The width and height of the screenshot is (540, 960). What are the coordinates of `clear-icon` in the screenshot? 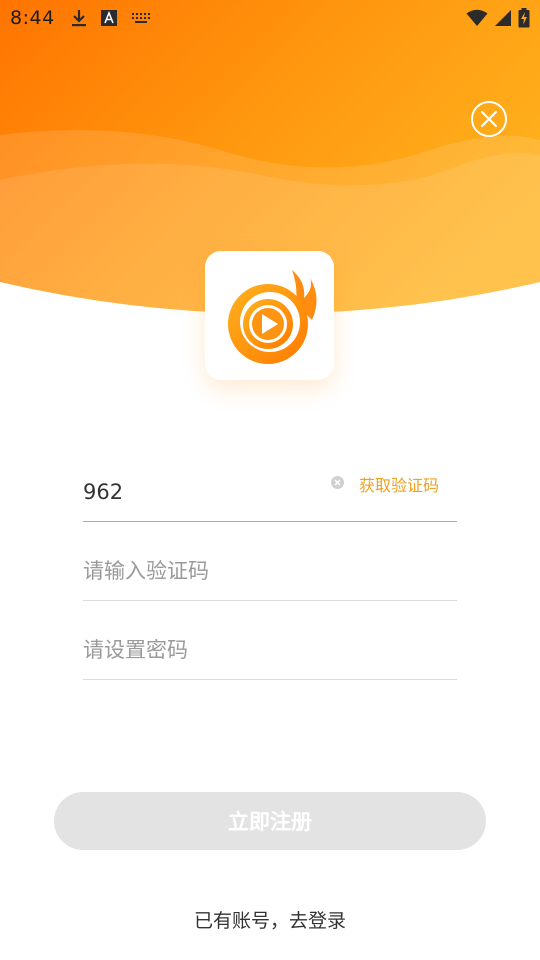 It's located at (337, 482).